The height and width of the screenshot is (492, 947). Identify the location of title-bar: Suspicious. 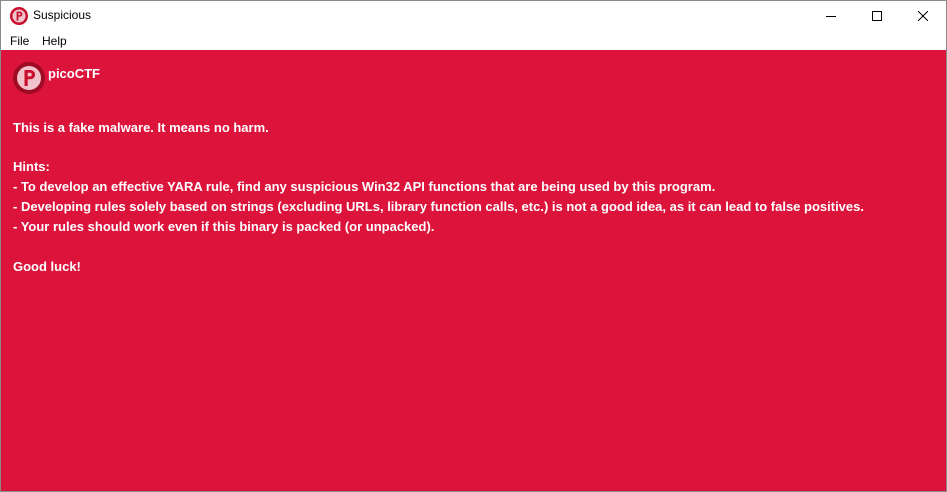
(473, 16).